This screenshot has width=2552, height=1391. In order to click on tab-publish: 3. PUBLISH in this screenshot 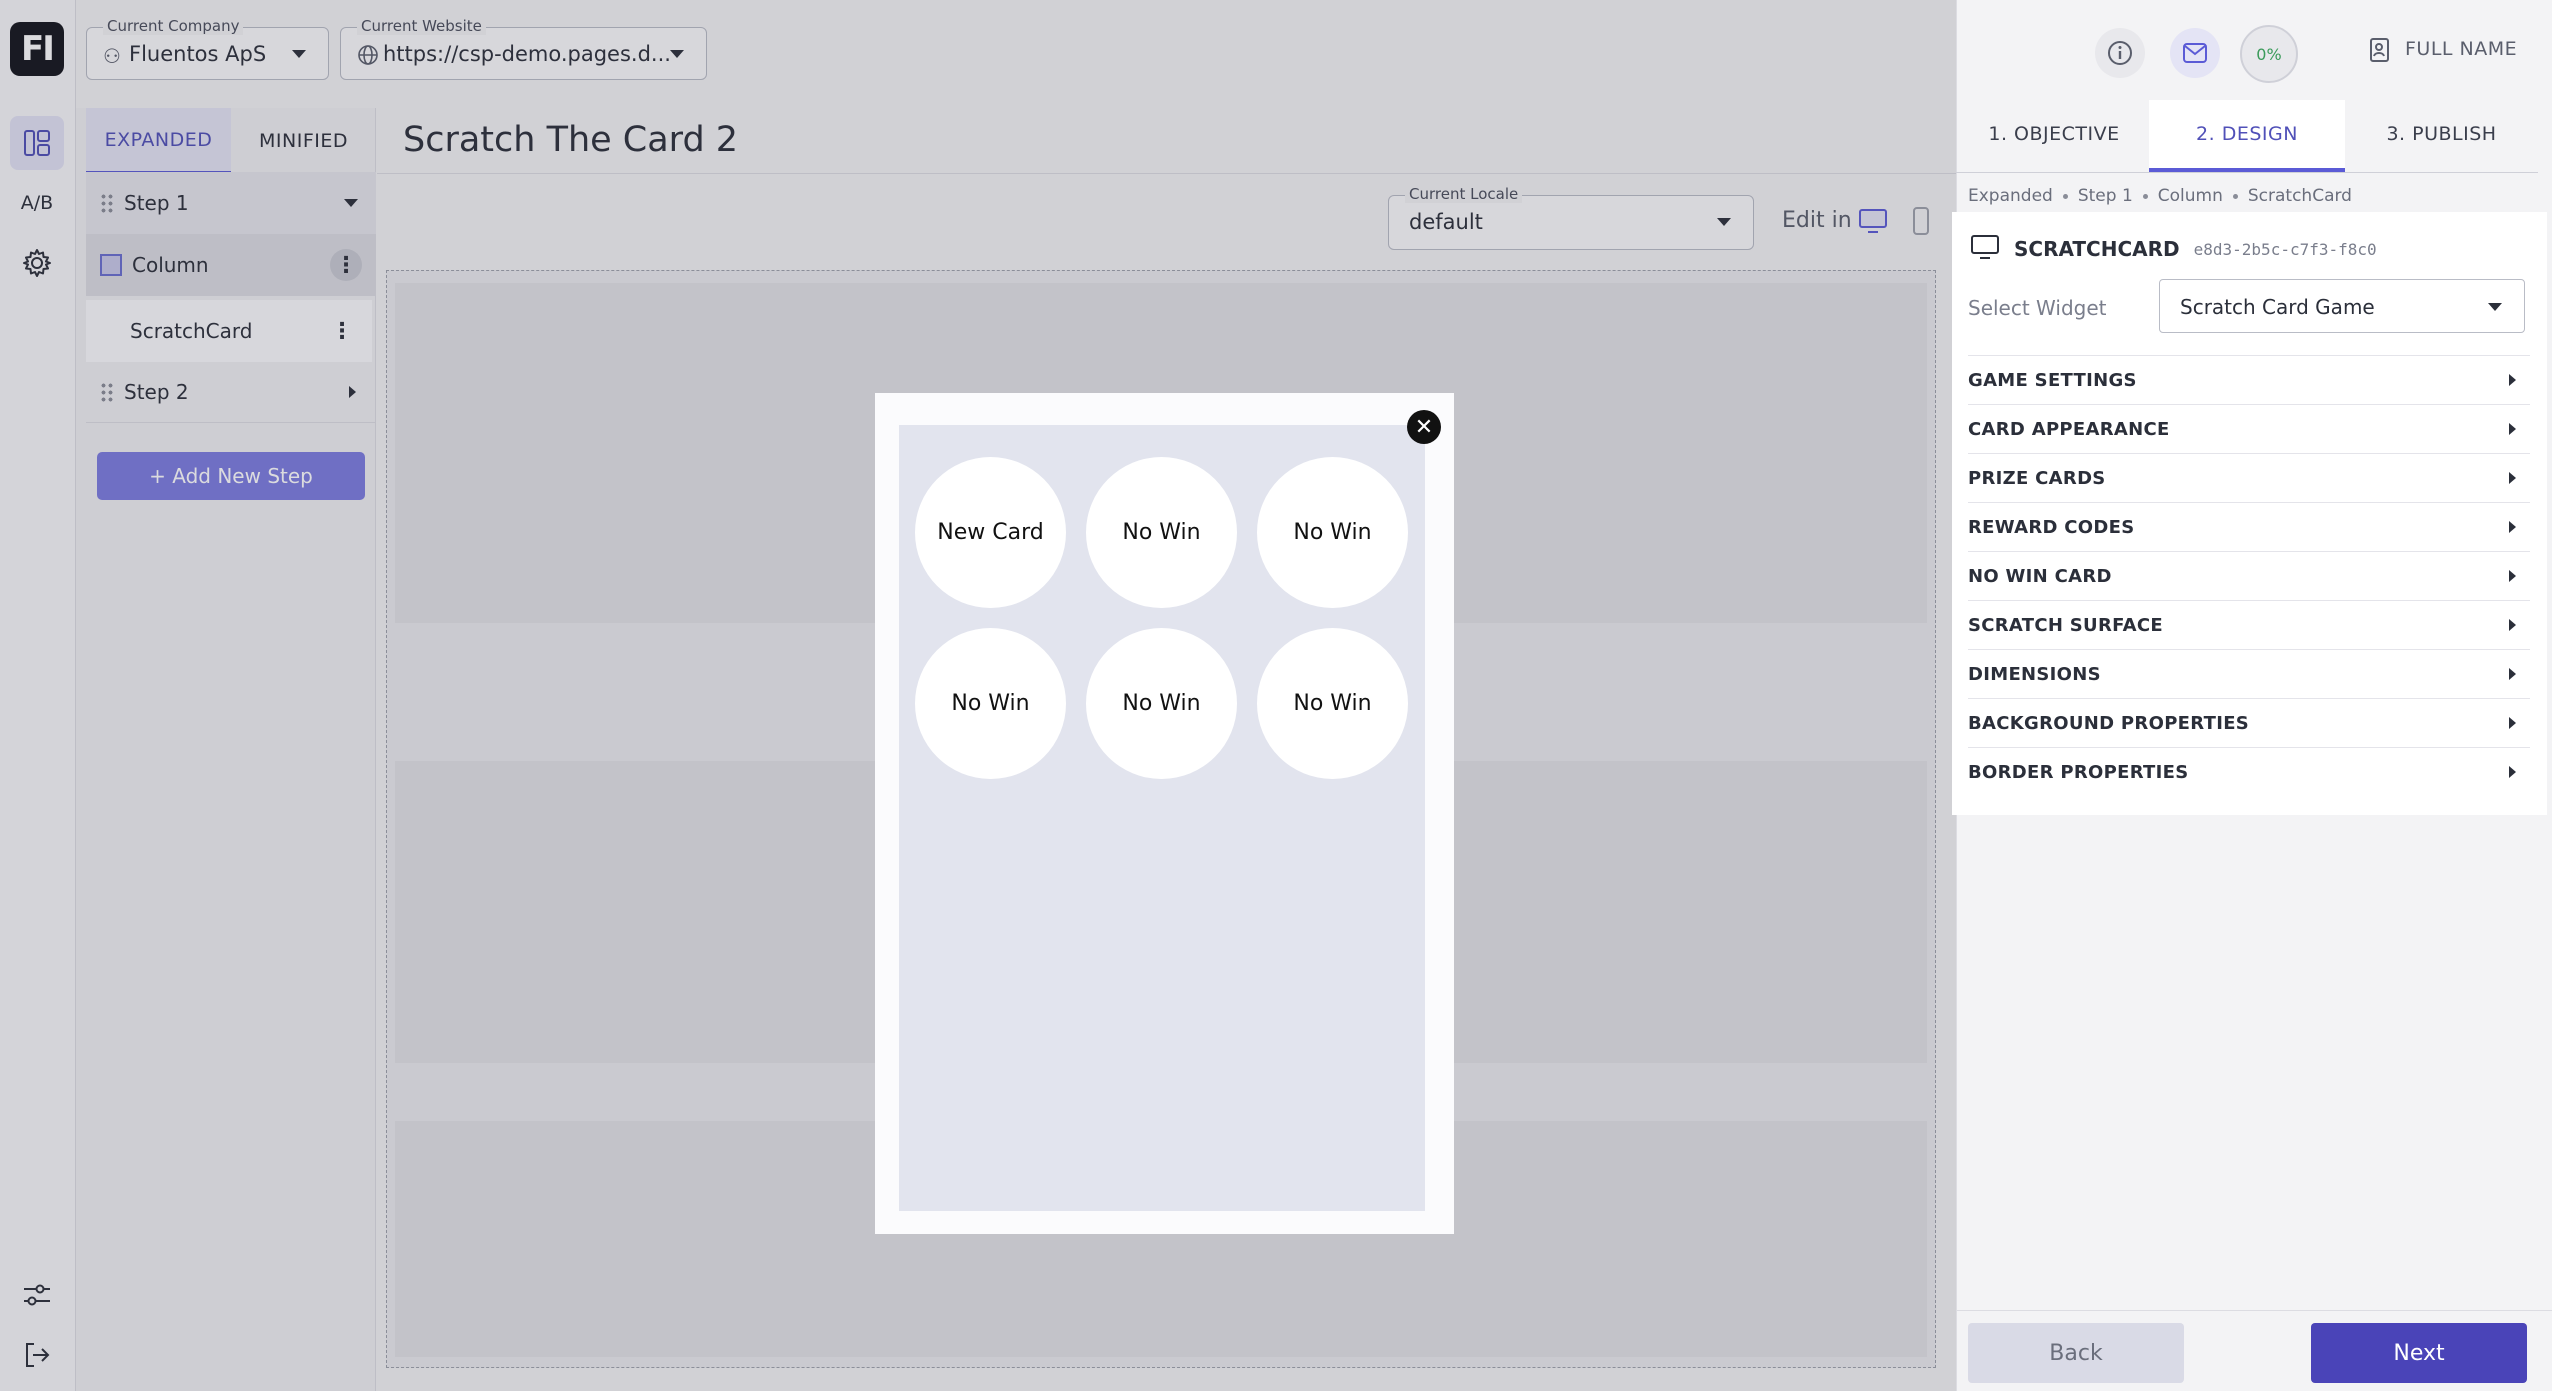, I will do `click(2441, 134)`.